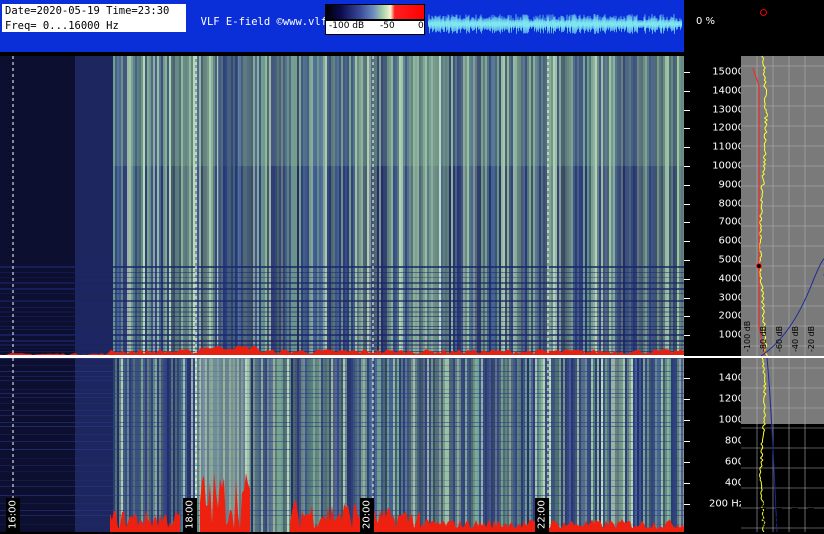  Describe the element at coordinates (728, 128) in the screenshot. I see `frequency-tick-label: 12000` at that location.